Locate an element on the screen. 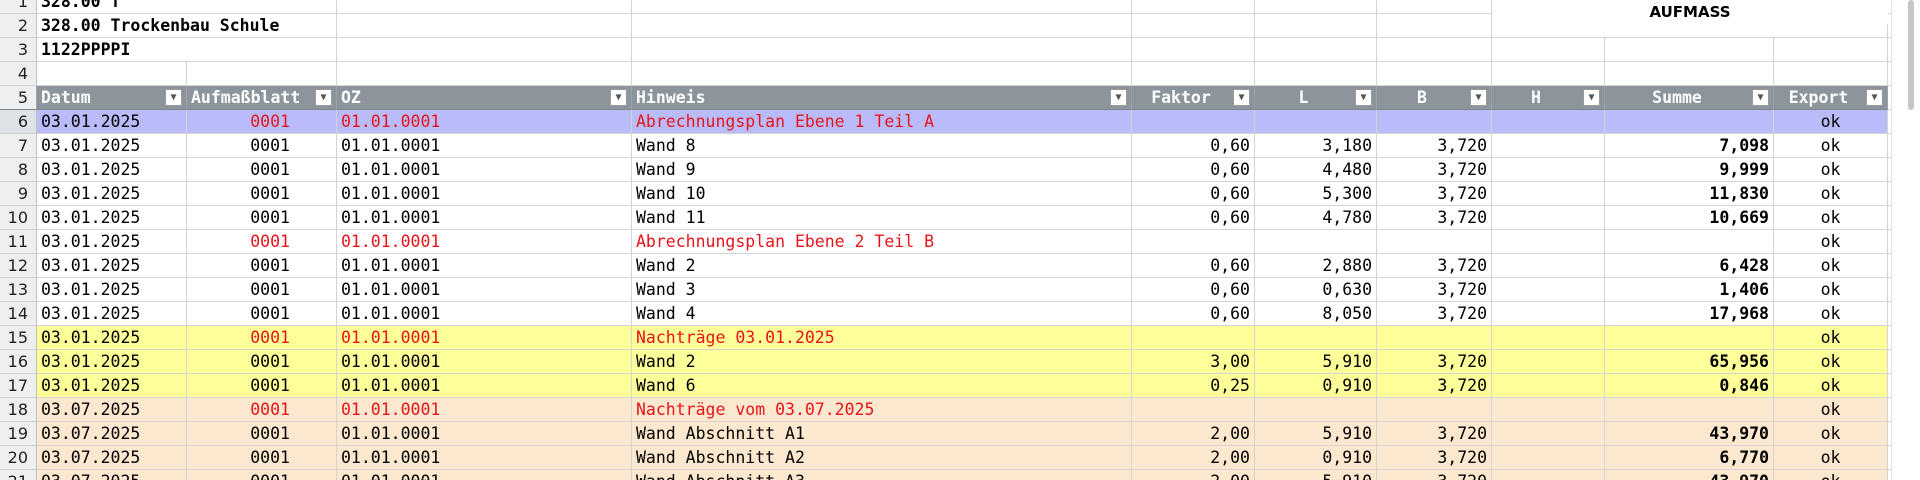 The height and width of the screenshot is (480, 1920). cell-hinweis: Nachträge vom 03.07.2025 is located at coordinates (882, 410).